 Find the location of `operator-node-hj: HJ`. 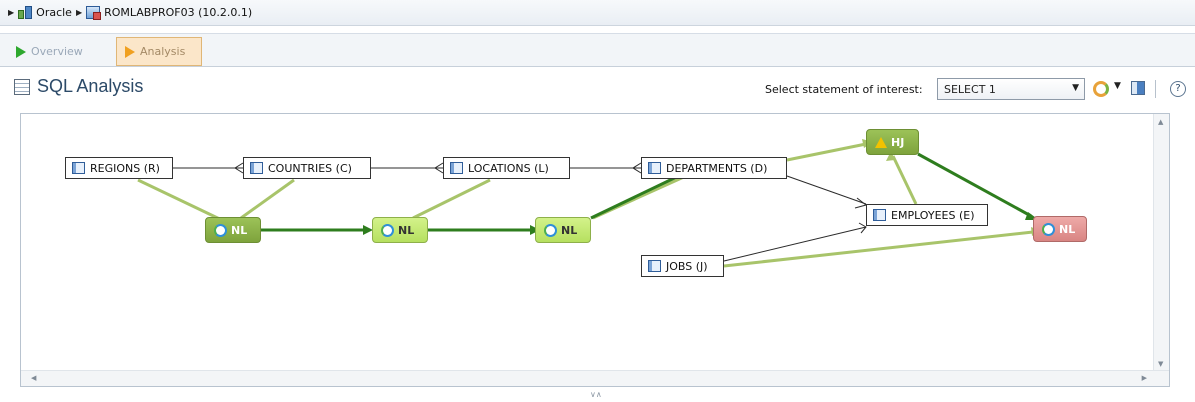

operator-node-hj: HJ is located at coordinates (892, 142).